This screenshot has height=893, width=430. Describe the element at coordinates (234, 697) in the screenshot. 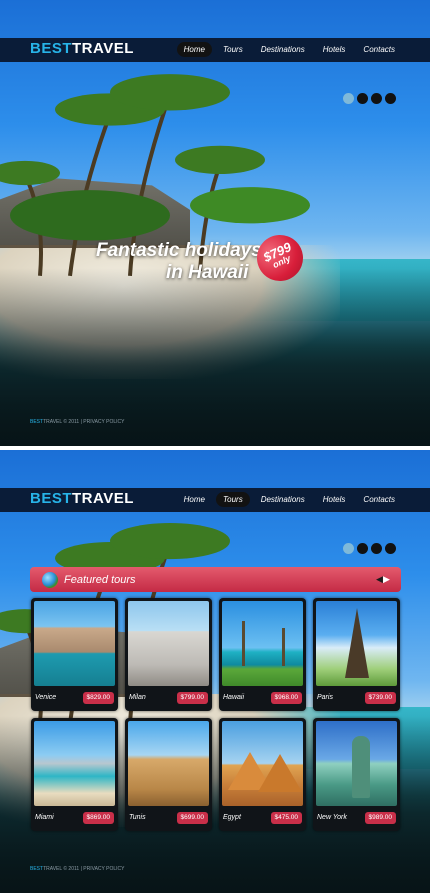

I see `tour-name: Hawaii` at that location.